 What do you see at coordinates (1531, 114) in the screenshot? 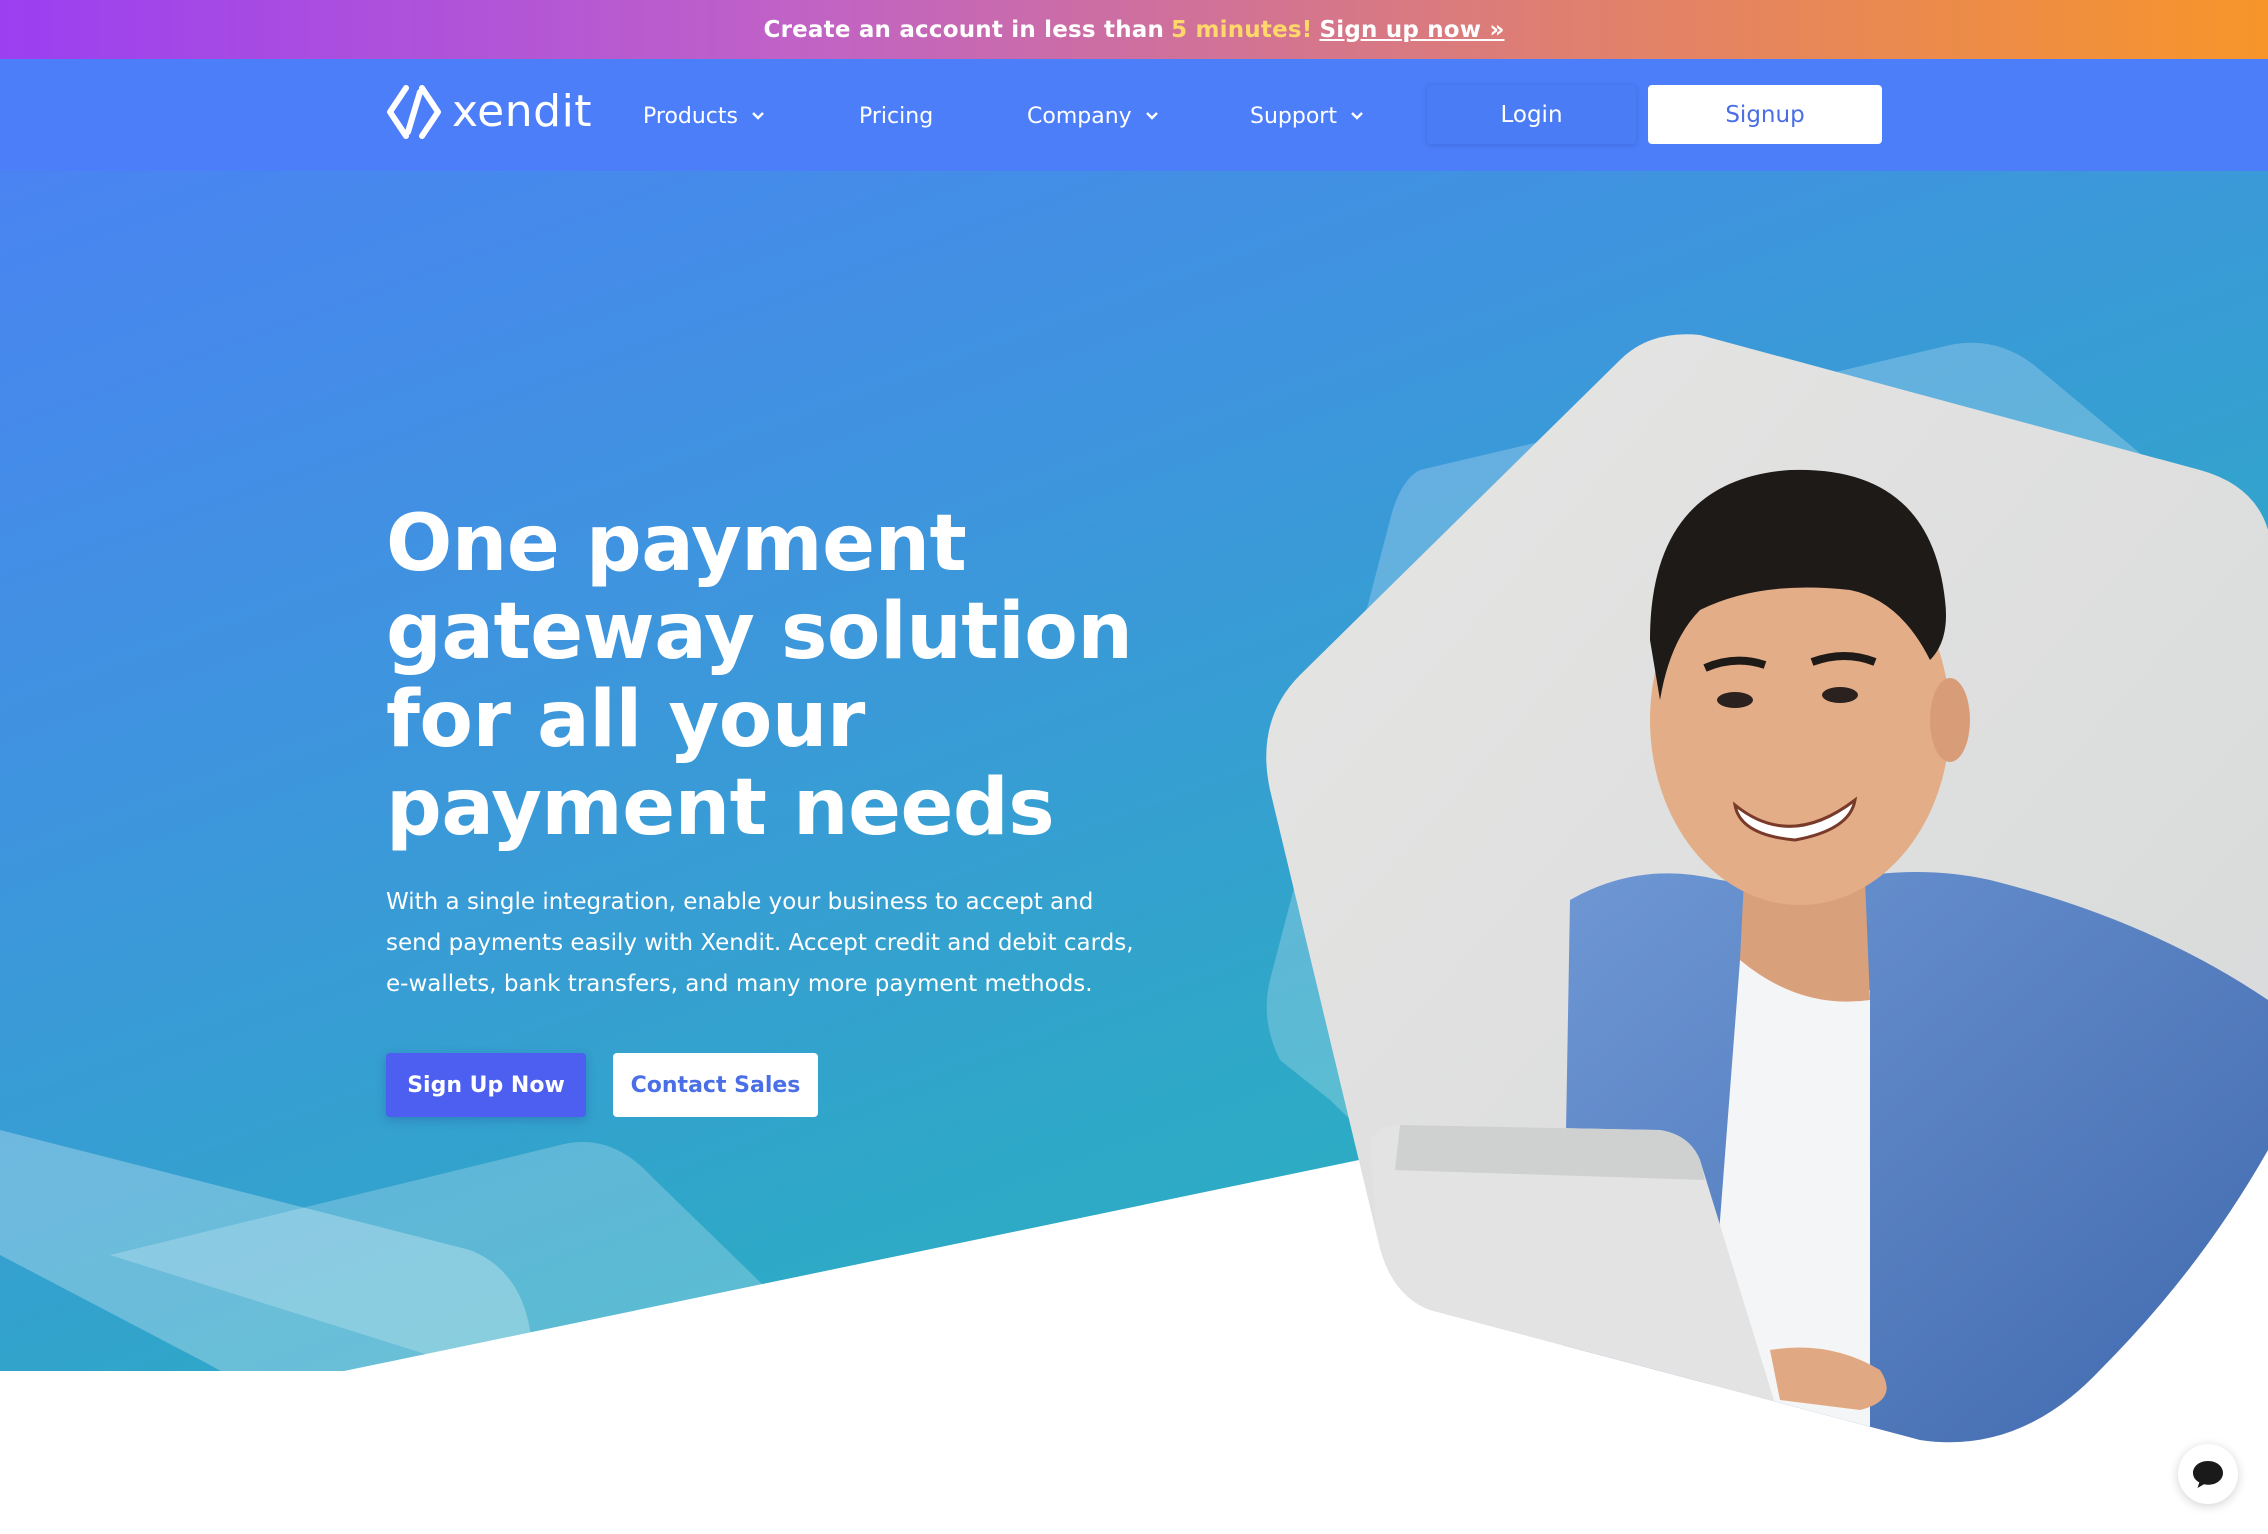
I see `login-button: Login` at bounding box center [1531, 114].